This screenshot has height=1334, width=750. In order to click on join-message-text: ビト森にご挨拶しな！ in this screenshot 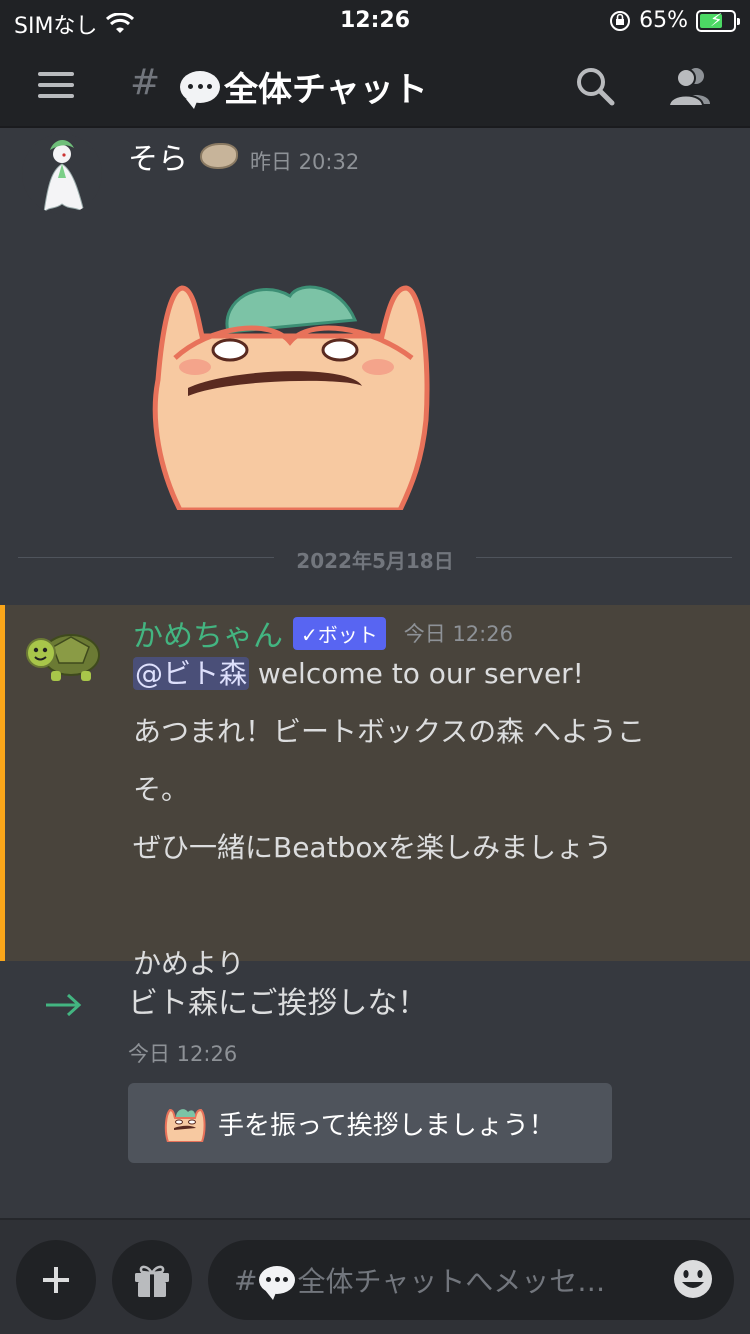, I will do `click(278, 1003)`.